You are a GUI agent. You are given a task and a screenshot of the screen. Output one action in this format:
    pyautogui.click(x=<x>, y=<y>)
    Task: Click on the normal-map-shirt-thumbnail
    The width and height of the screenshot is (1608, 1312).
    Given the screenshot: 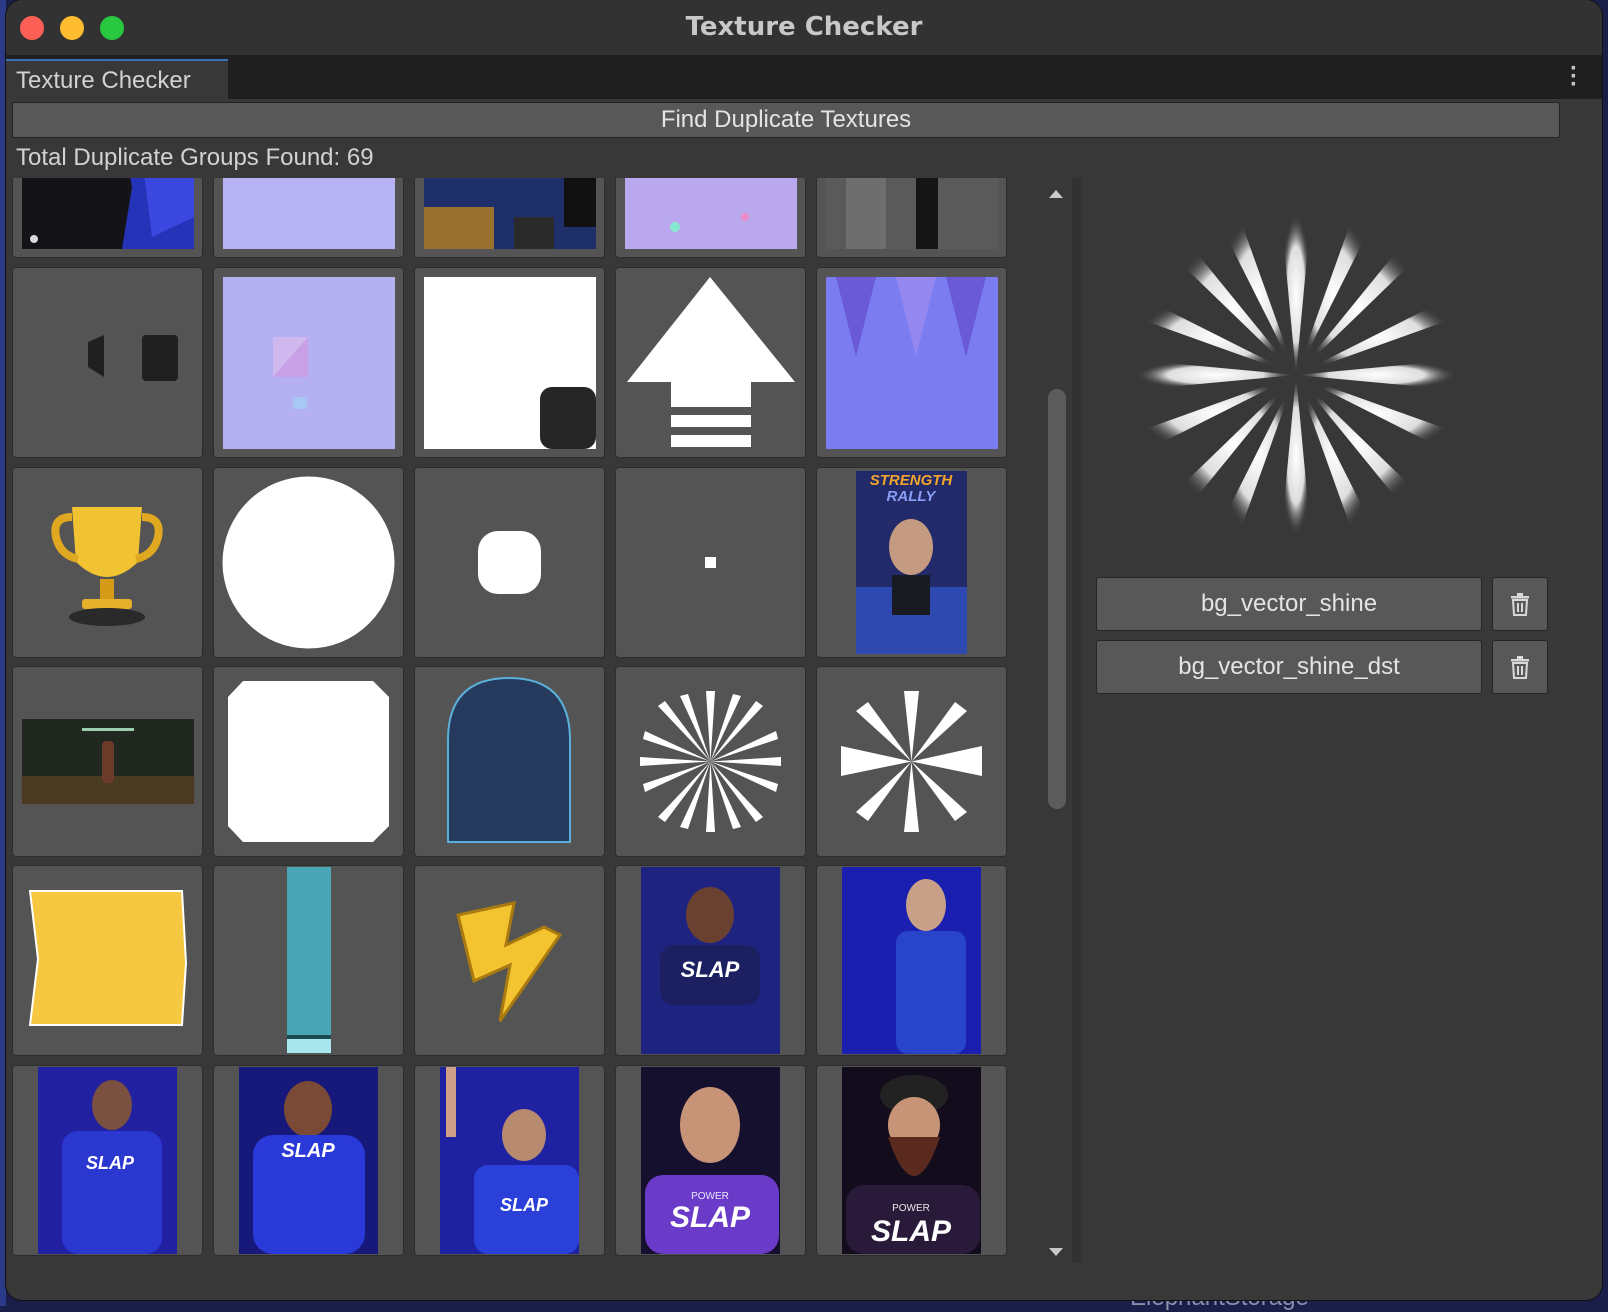 What is the action you would take?
    pyautogui.click(x=912, y=363)
    